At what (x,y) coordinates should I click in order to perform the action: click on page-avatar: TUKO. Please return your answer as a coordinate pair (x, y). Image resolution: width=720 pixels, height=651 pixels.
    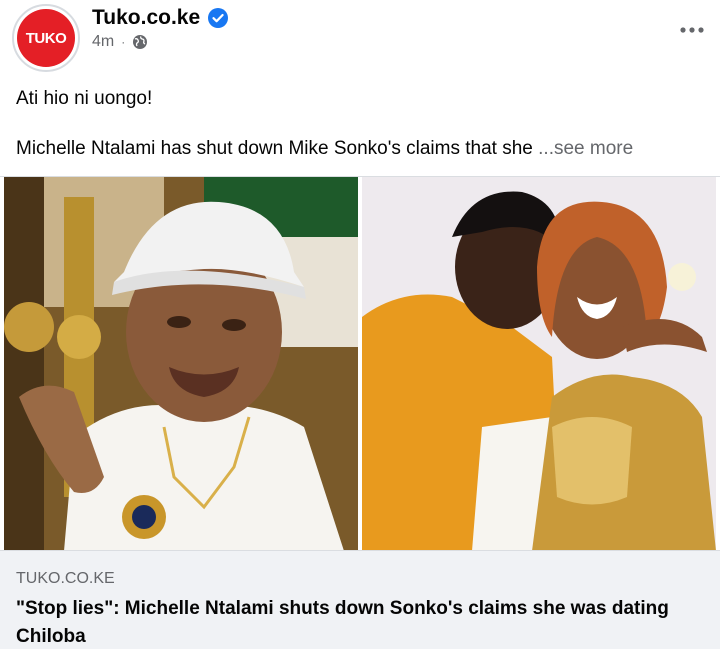
    Looking at the image, I should click on (46, 38).